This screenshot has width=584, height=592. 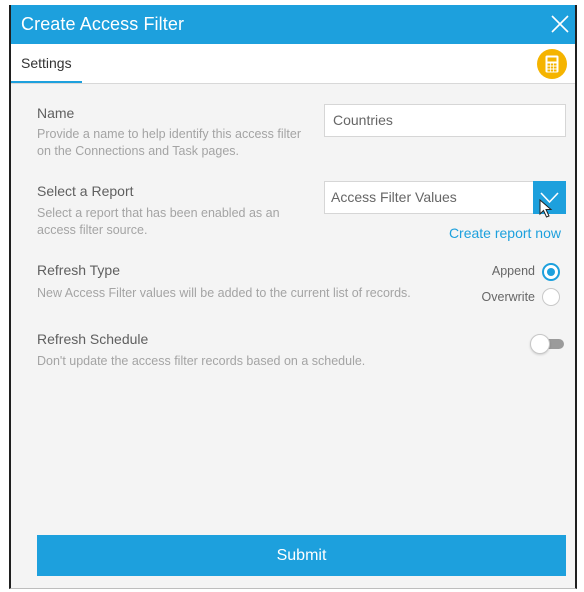 I want to click on refresh-schedule-label: Refresh Schedule, so click(x=93, y=339).